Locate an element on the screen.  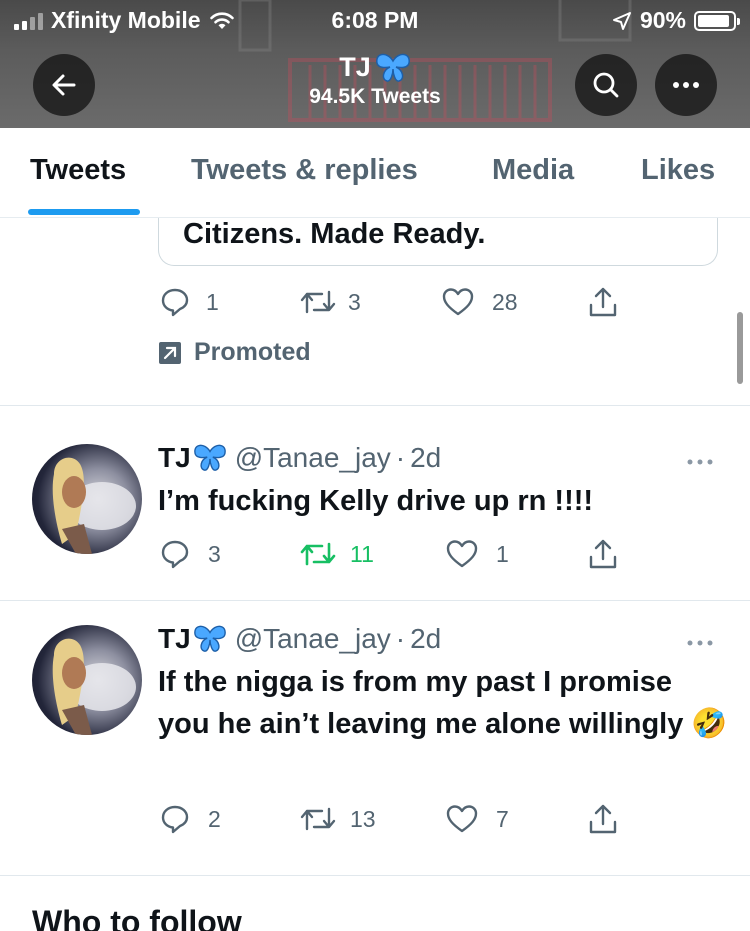
reply-count: 1 is located at coordinates (212, 301).